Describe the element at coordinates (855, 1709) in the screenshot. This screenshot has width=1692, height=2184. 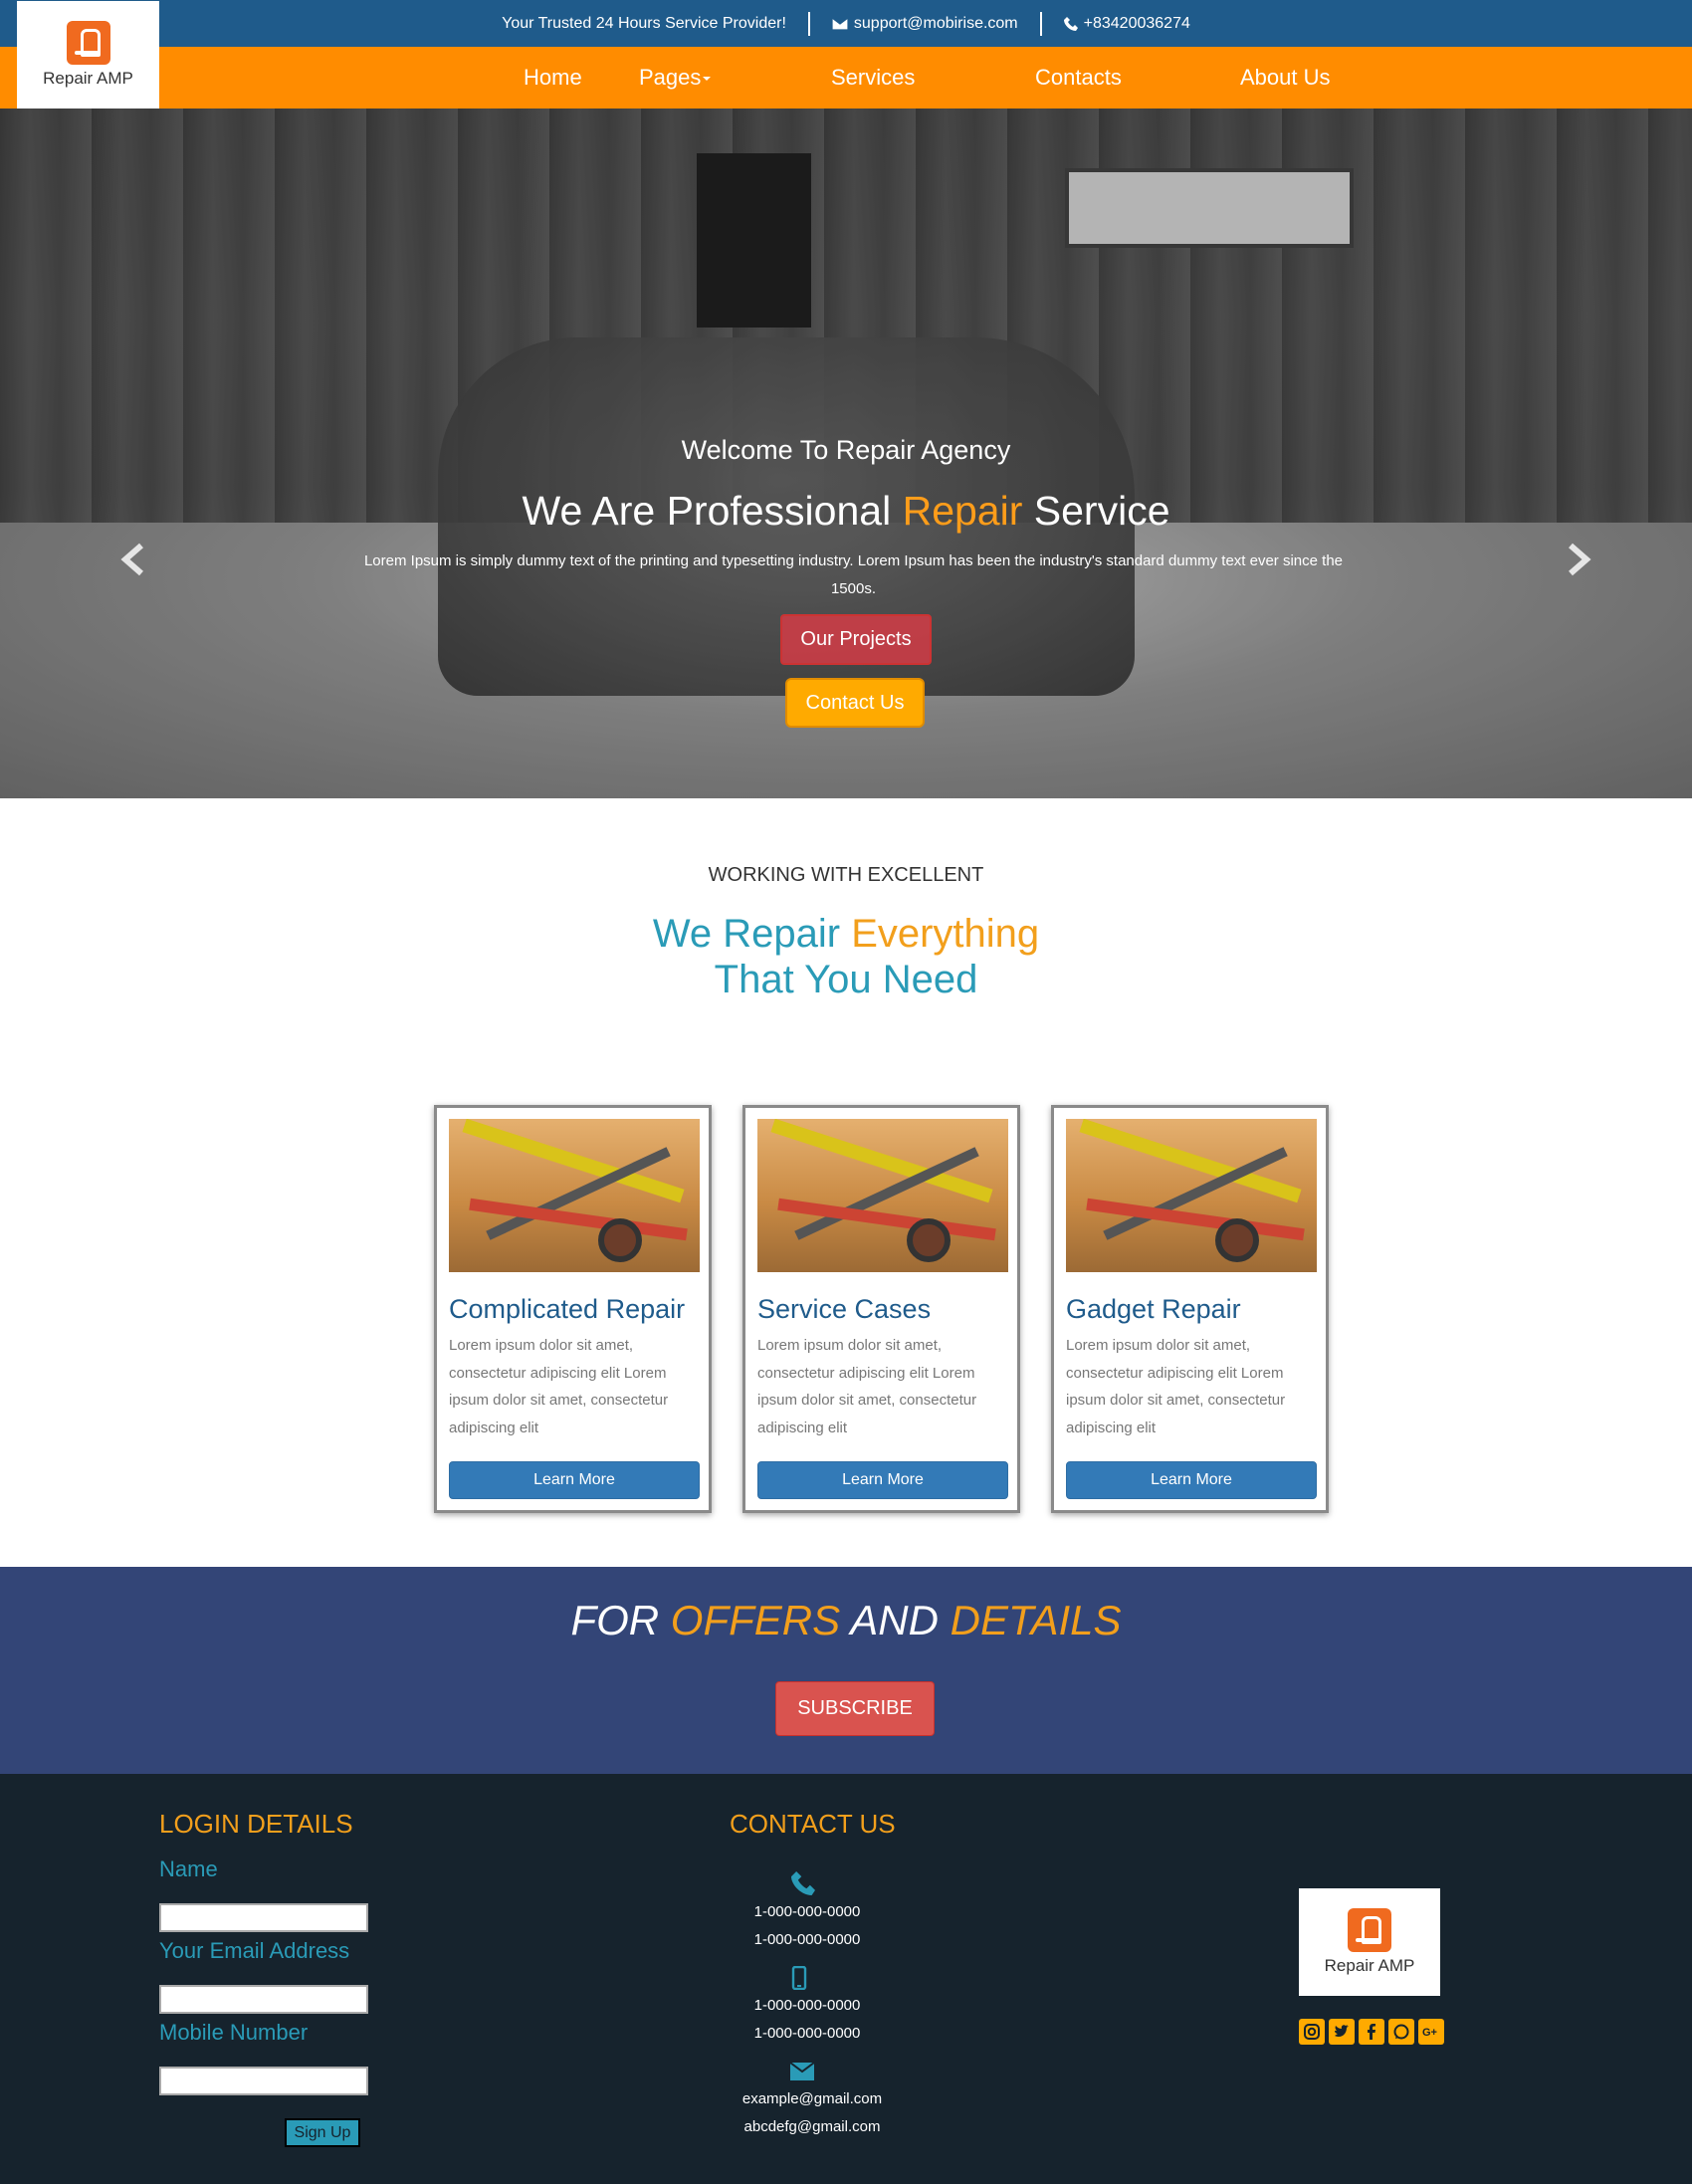
I see `subscribe-button: SUBSCRIBE` at that location.